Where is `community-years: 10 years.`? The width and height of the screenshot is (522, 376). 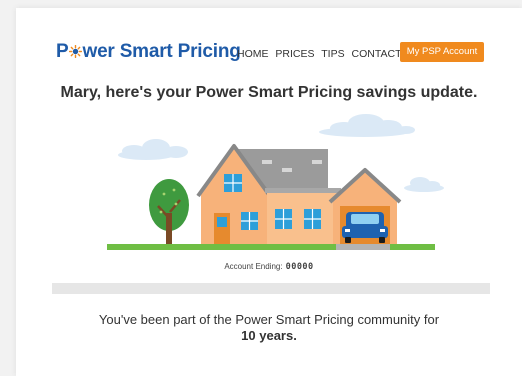 community-years: 10 years. is located at coordinates (269, 335).